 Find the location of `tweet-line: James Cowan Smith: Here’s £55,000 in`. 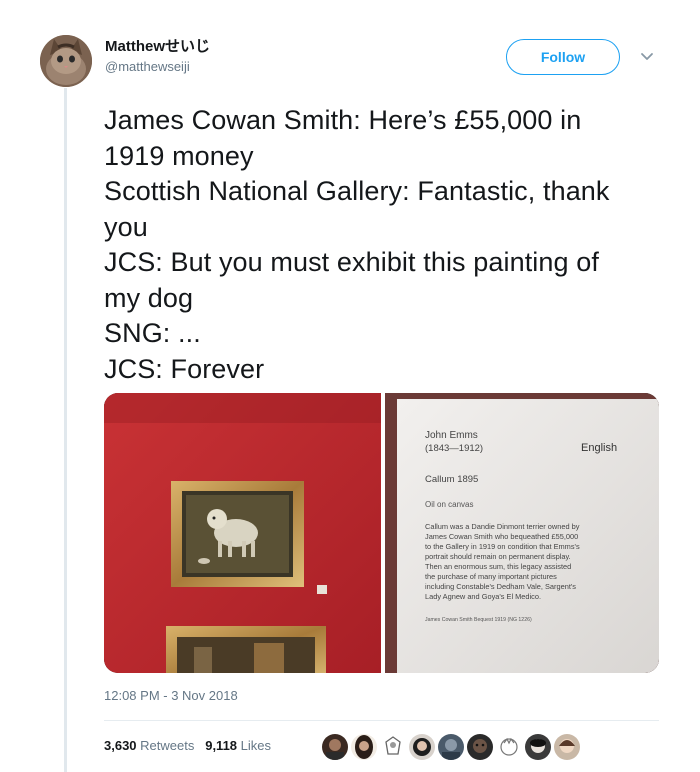

tweet-line: James Cowan Smith: Here’s £55,000 in is located at coordinates (343, 120).